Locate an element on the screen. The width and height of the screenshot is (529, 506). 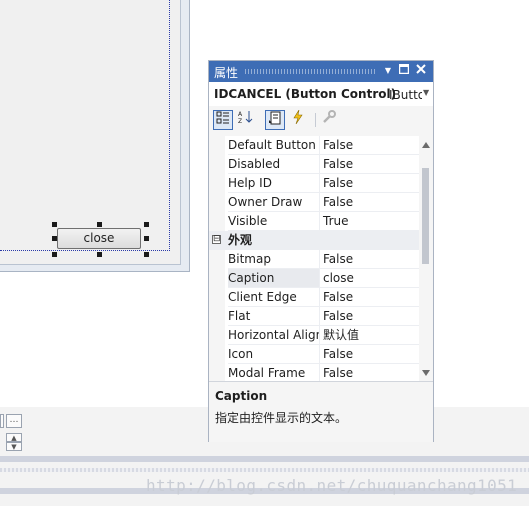
property-row: Flat False is located at coordinates (314, 316).